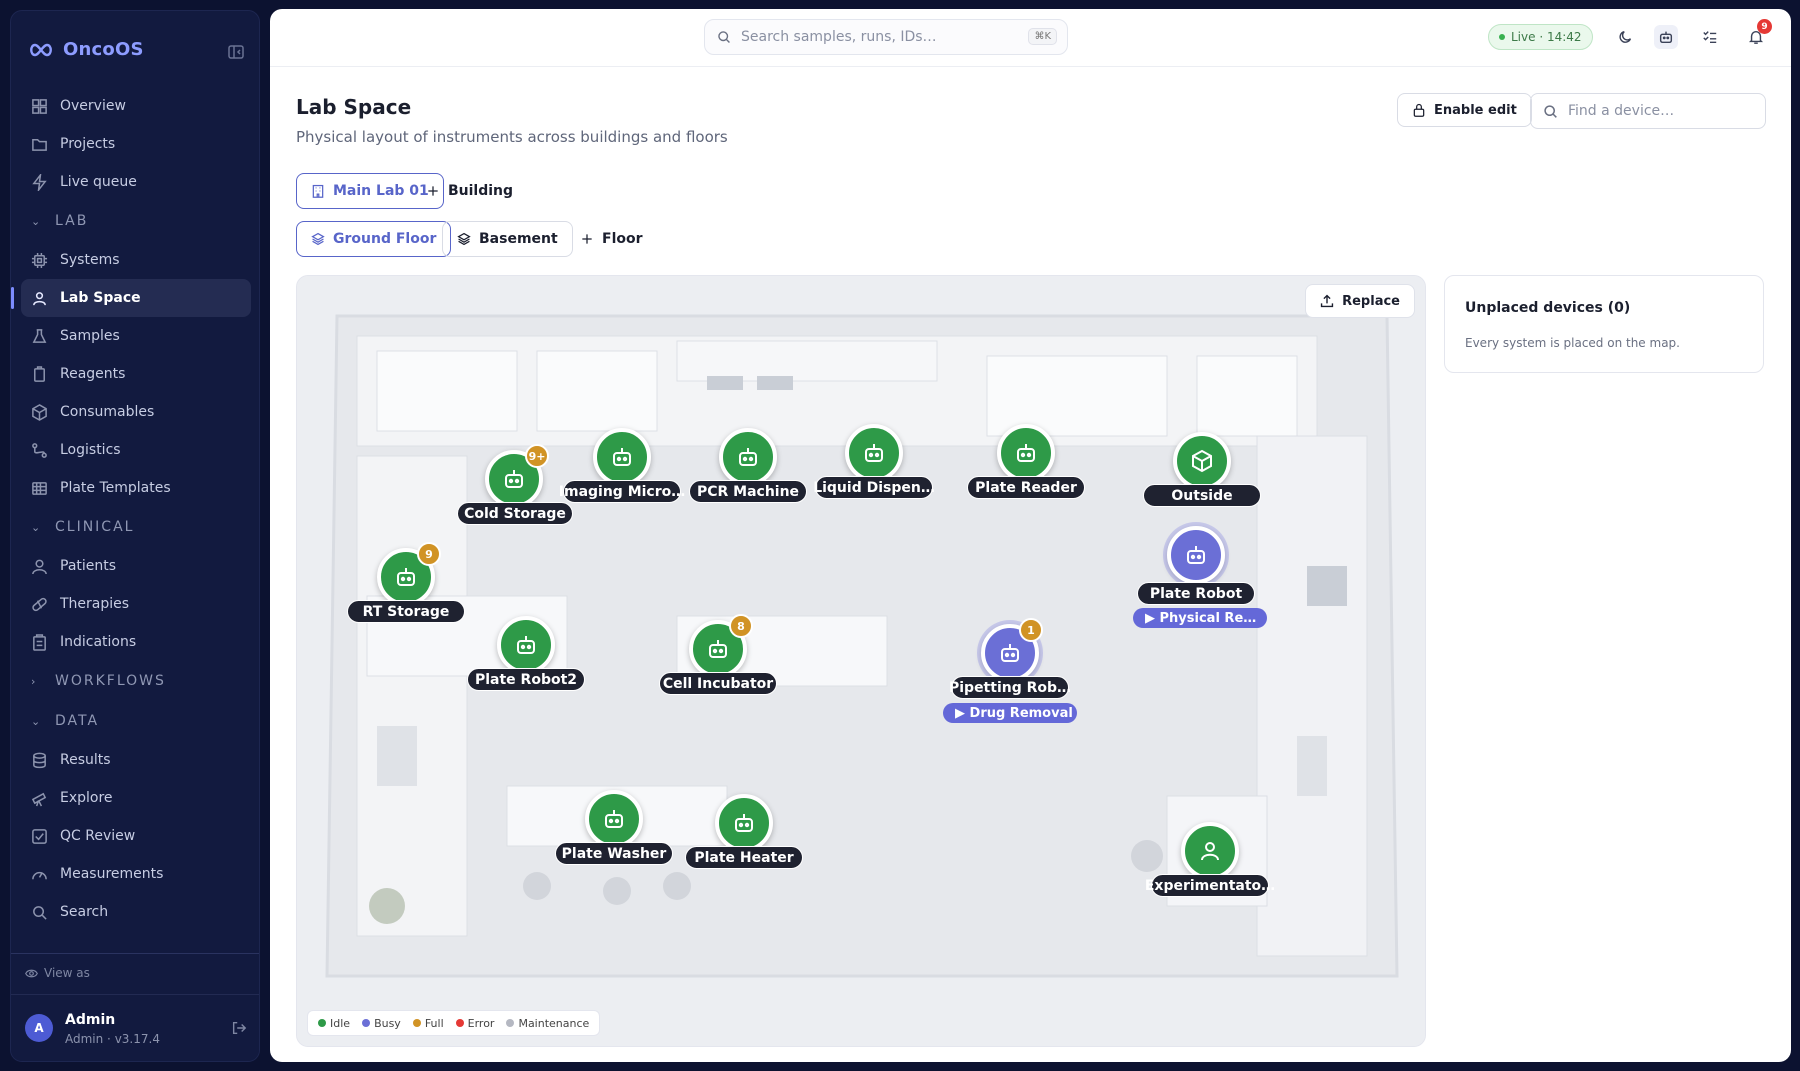 The height and width of the screenshot is (1071, 1800). I want to click on tab-floor-basement: Basement, so click(507, 239).